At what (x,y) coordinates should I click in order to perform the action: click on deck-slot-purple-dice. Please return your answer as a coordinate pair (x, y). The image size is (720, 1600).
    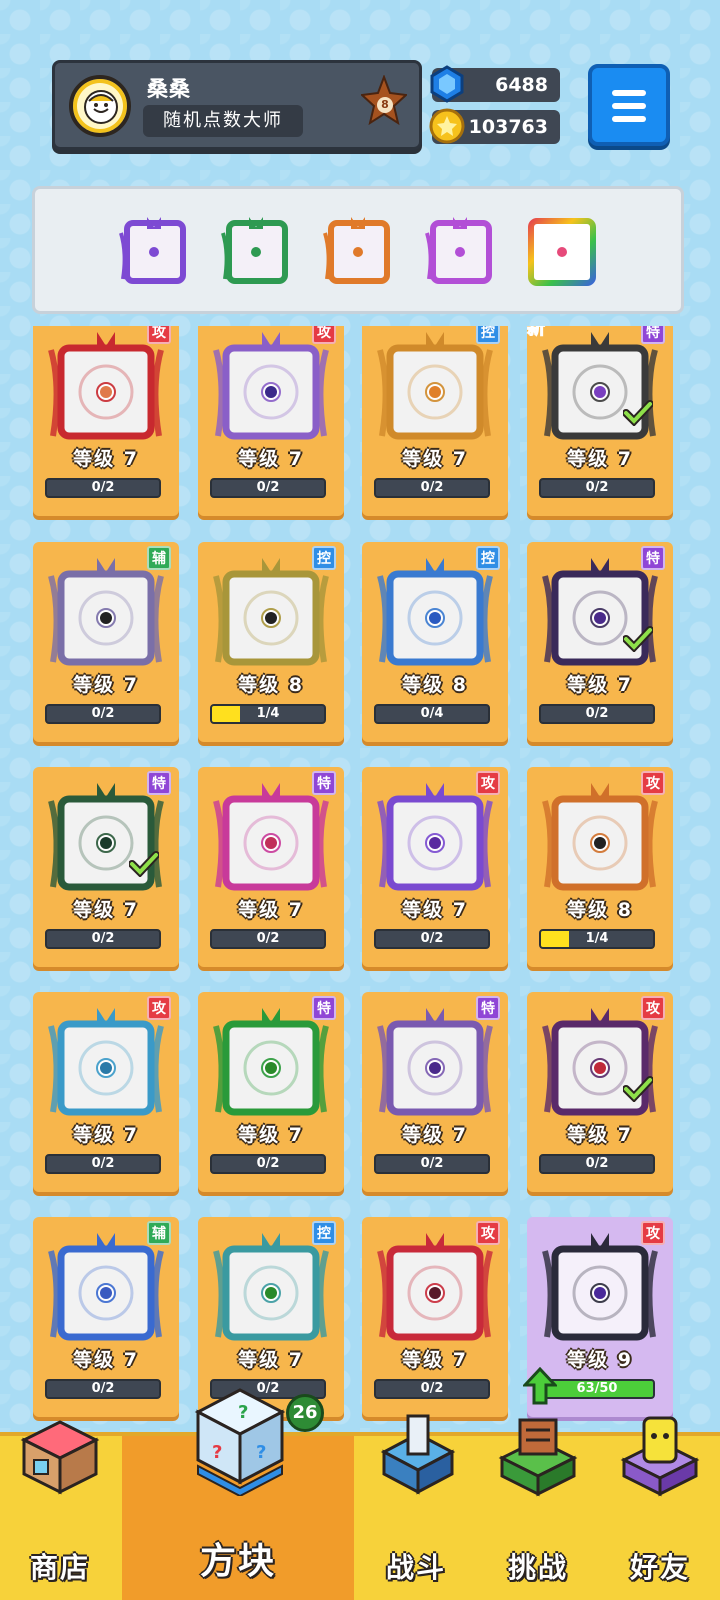
    Looking at the image, I should click on (154, 251).